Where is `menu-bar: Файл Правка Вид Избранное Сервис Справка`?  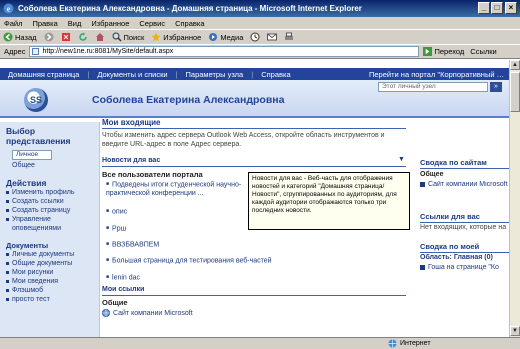
menu-bar: Файл Правка Вид Избранное Сервис Справка is located at coordinates (260, 23).